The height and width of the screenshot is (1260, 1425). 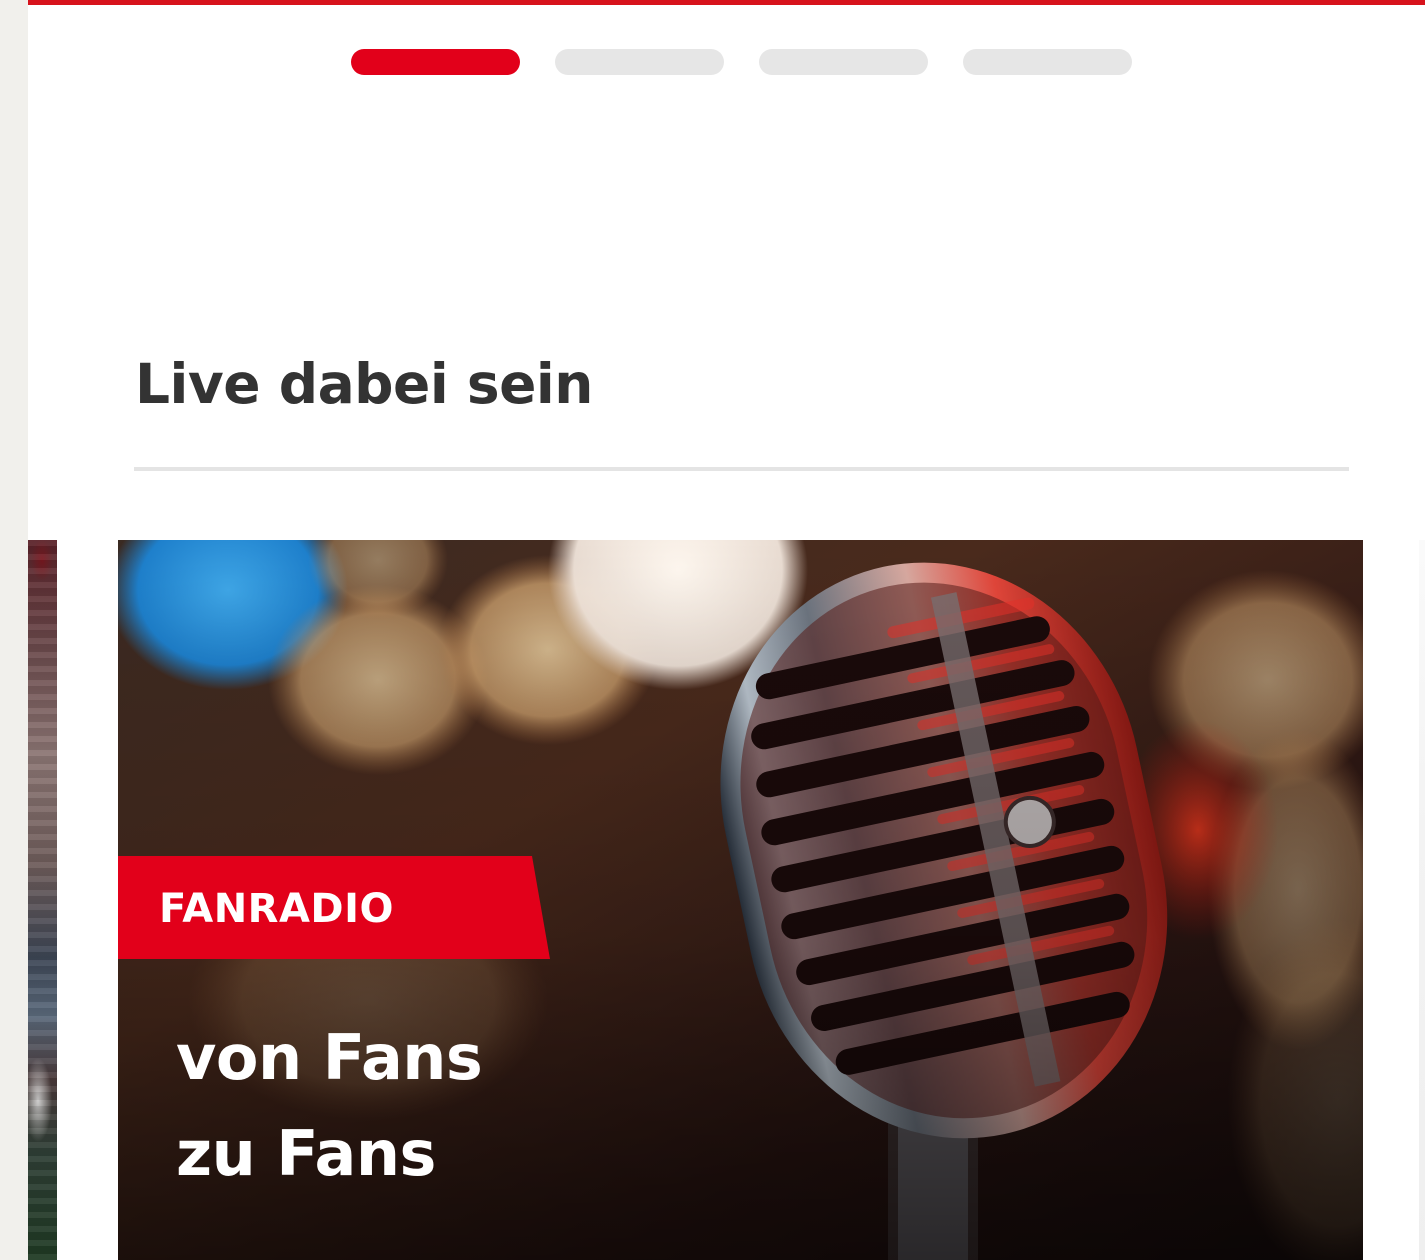 What do you see at coordinates (306, 1153) in the screenshot?
I see `card-headline-line-2: zu Fans` at bounding box center [306, 1153].